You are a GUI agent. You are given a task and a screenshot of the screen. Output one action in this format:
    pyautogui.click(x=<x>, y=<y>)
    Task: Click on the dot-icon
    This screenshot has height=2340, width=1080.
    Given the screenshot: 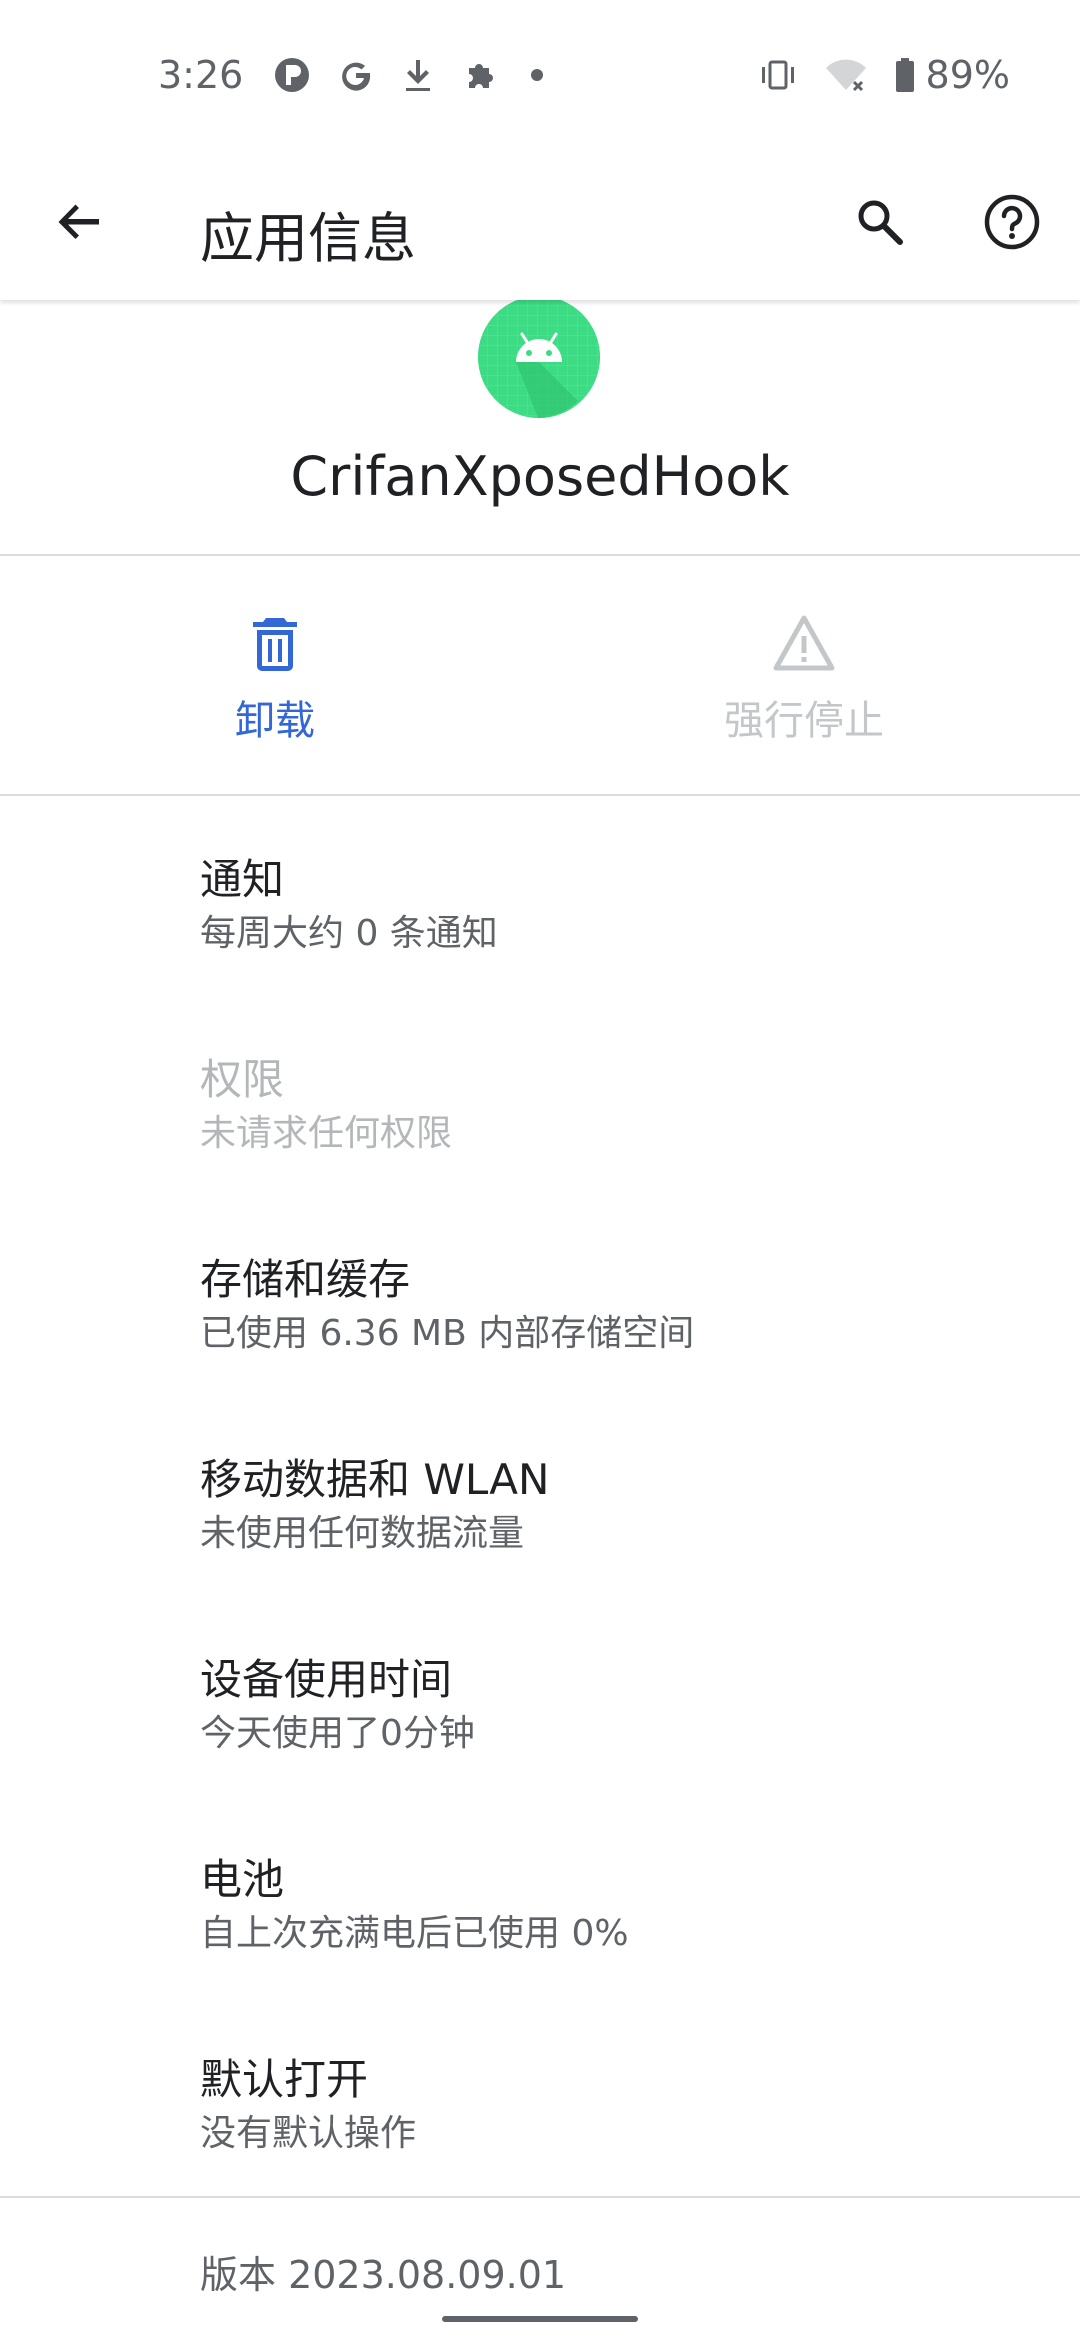 What is the action you would take?
    pyautogui.click(x=537, y=75)
    